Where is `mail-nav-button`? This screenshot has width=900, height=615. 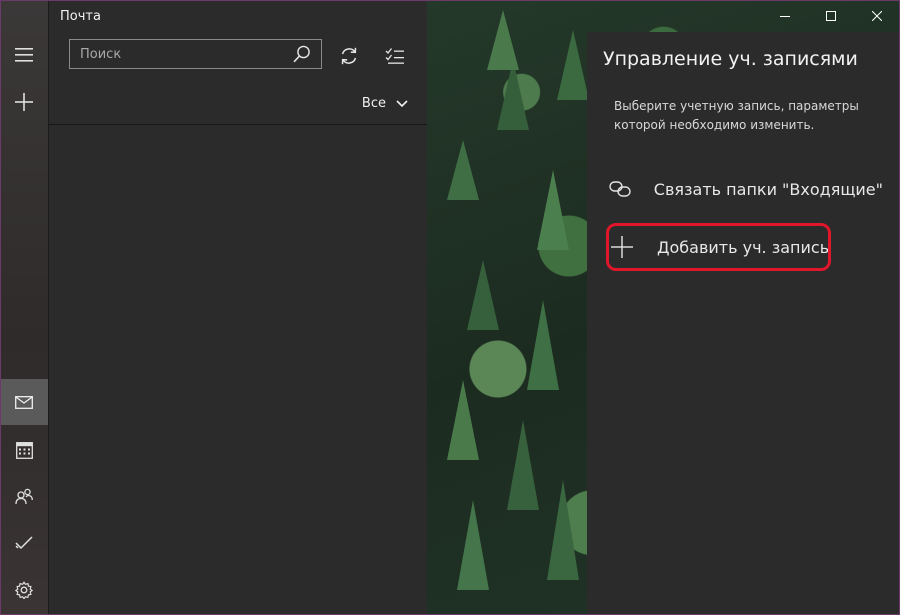 mail-nav-button is located at coordinates (24, 402).